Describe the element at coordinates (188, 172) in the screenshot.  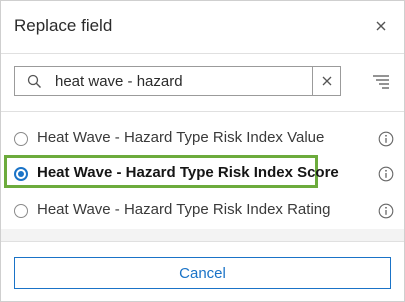
I see `field-option-label: Heat Wave - Hazard Type Risk Index Score` at that location.